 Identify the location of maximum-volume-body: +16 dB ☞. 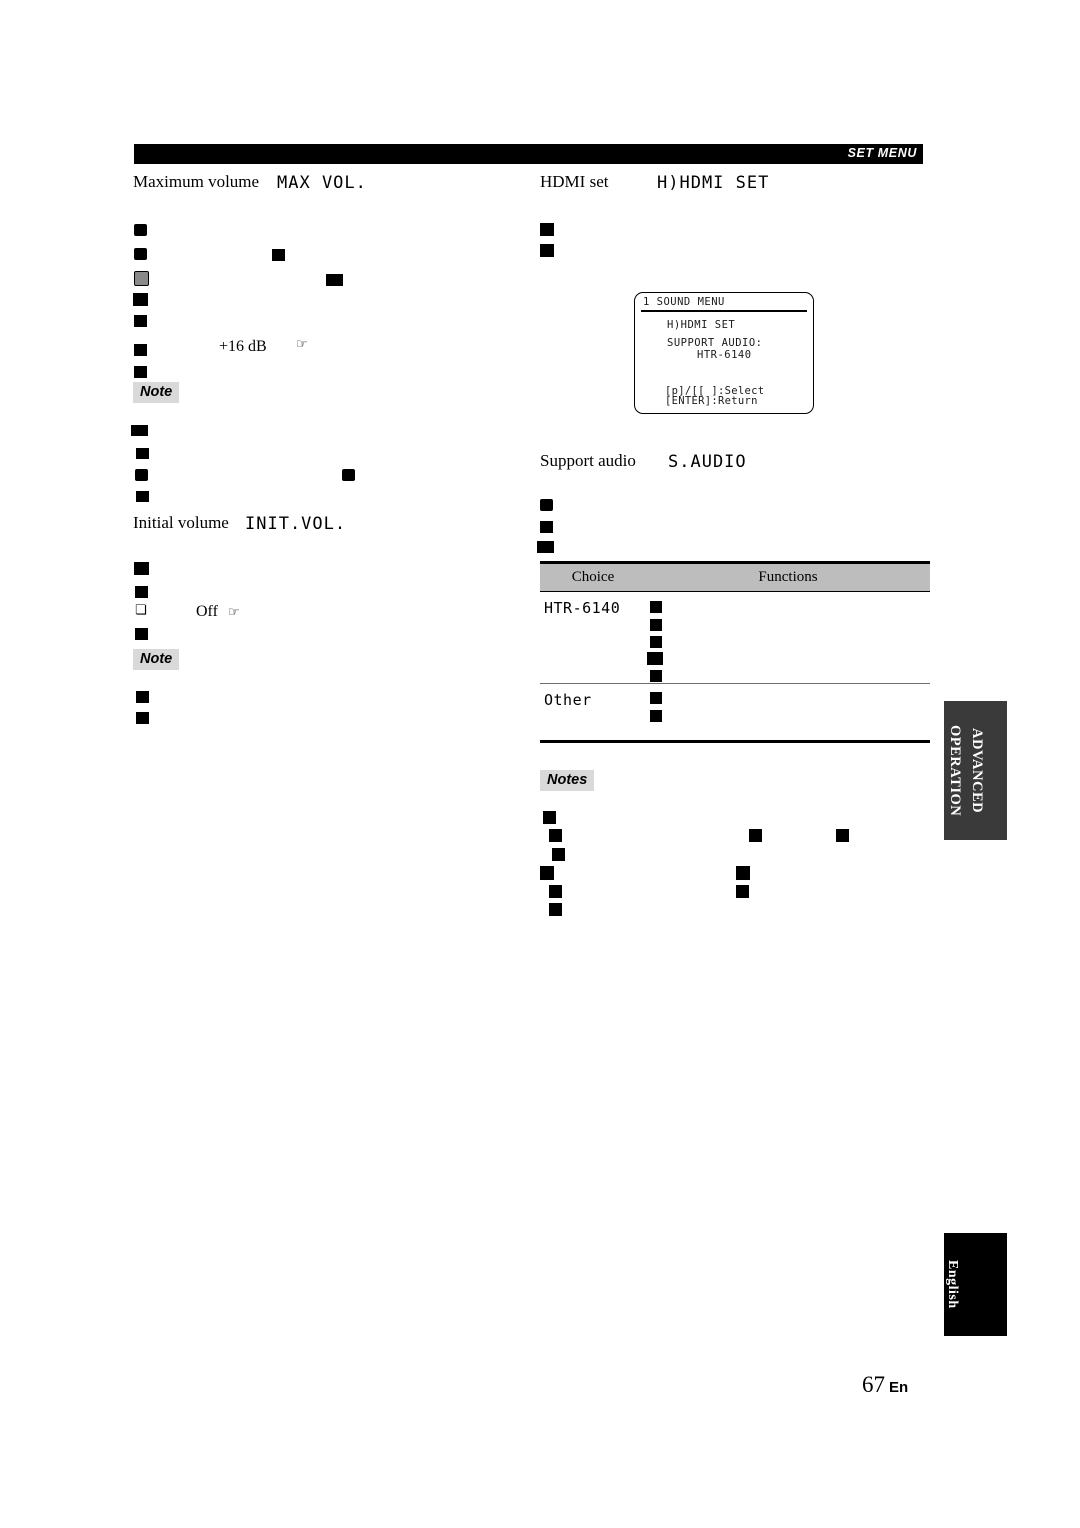
(328, 288).